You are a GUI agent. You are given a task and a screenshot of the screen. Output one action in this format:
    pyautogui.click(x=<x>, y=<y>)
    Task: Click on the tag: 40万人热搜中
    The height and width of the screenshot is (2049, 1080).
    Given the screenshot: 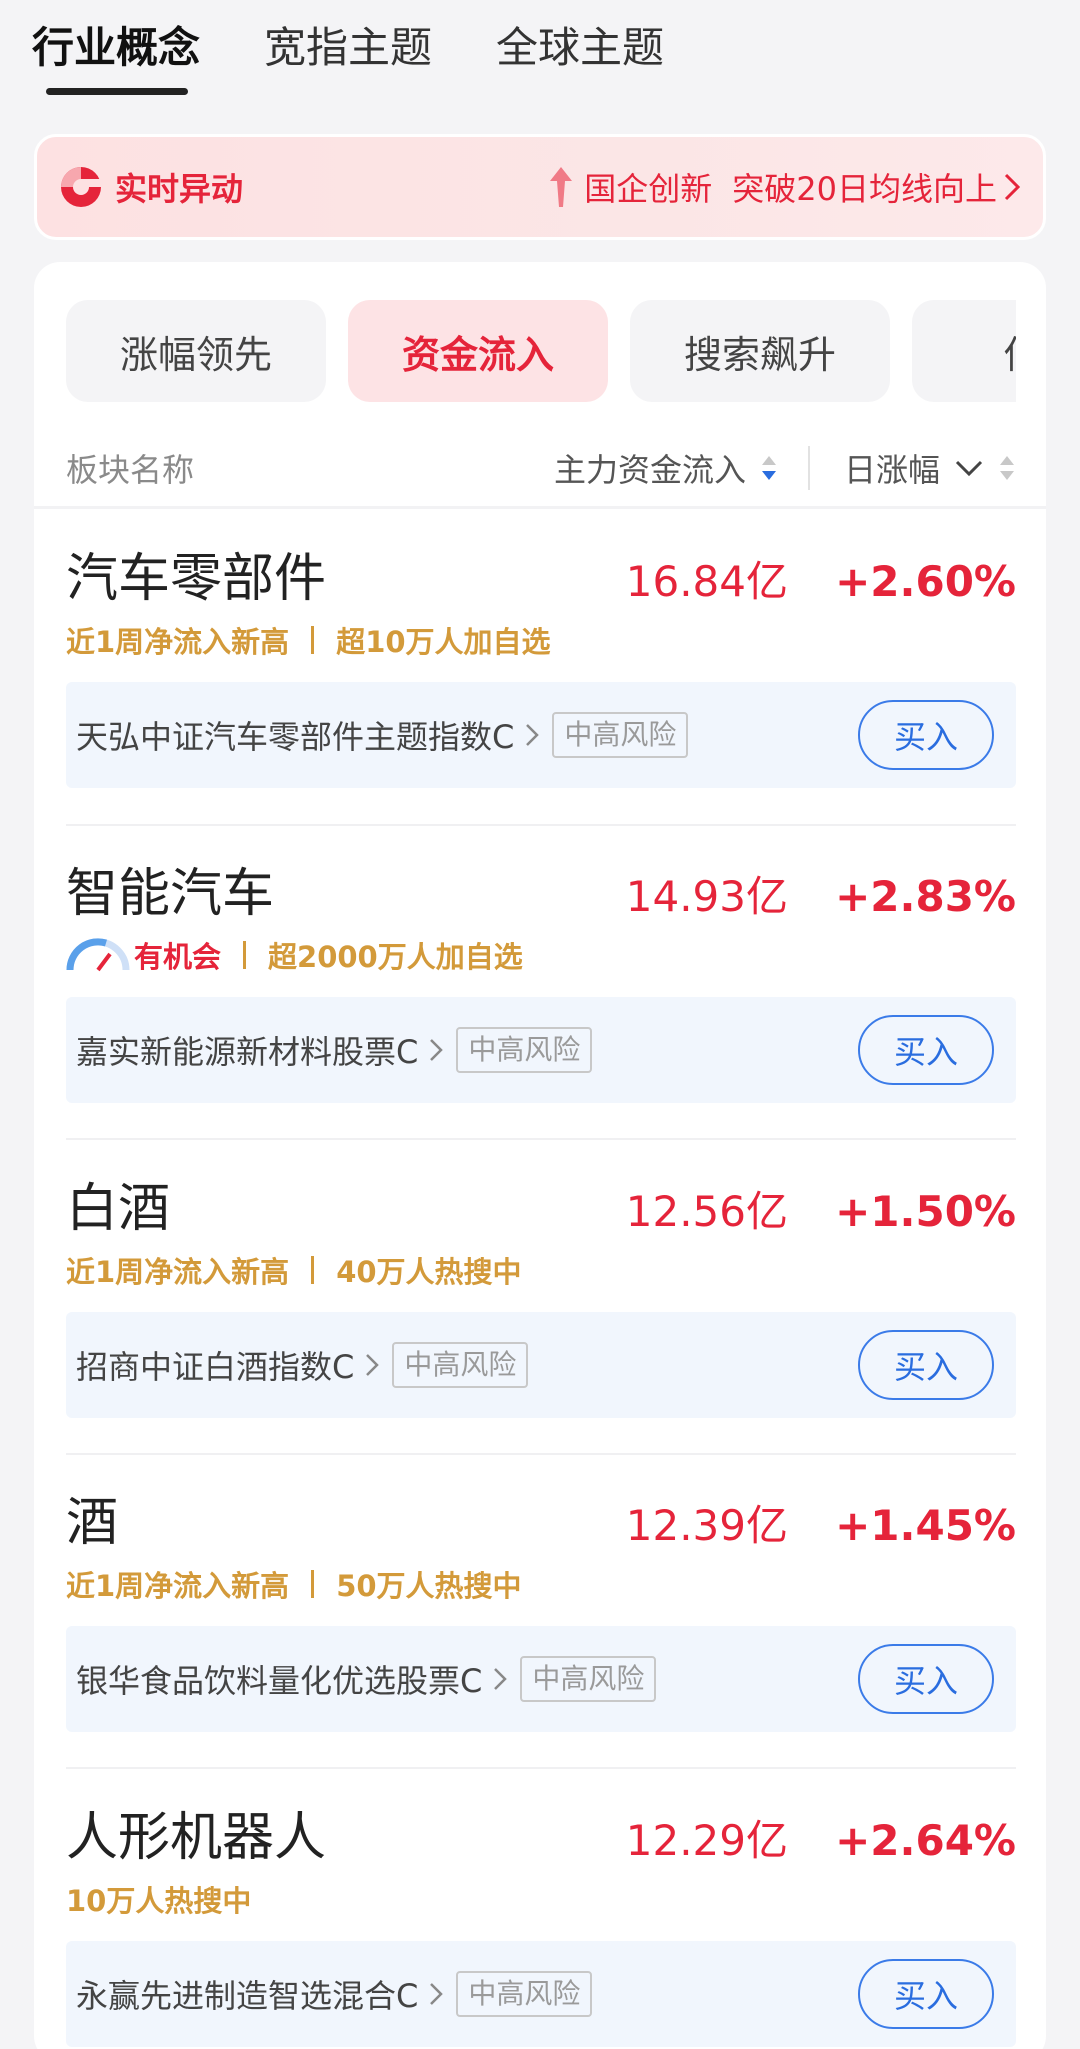 What is the action you would take?
    pyautogui.click(x=429, y=1272)
    